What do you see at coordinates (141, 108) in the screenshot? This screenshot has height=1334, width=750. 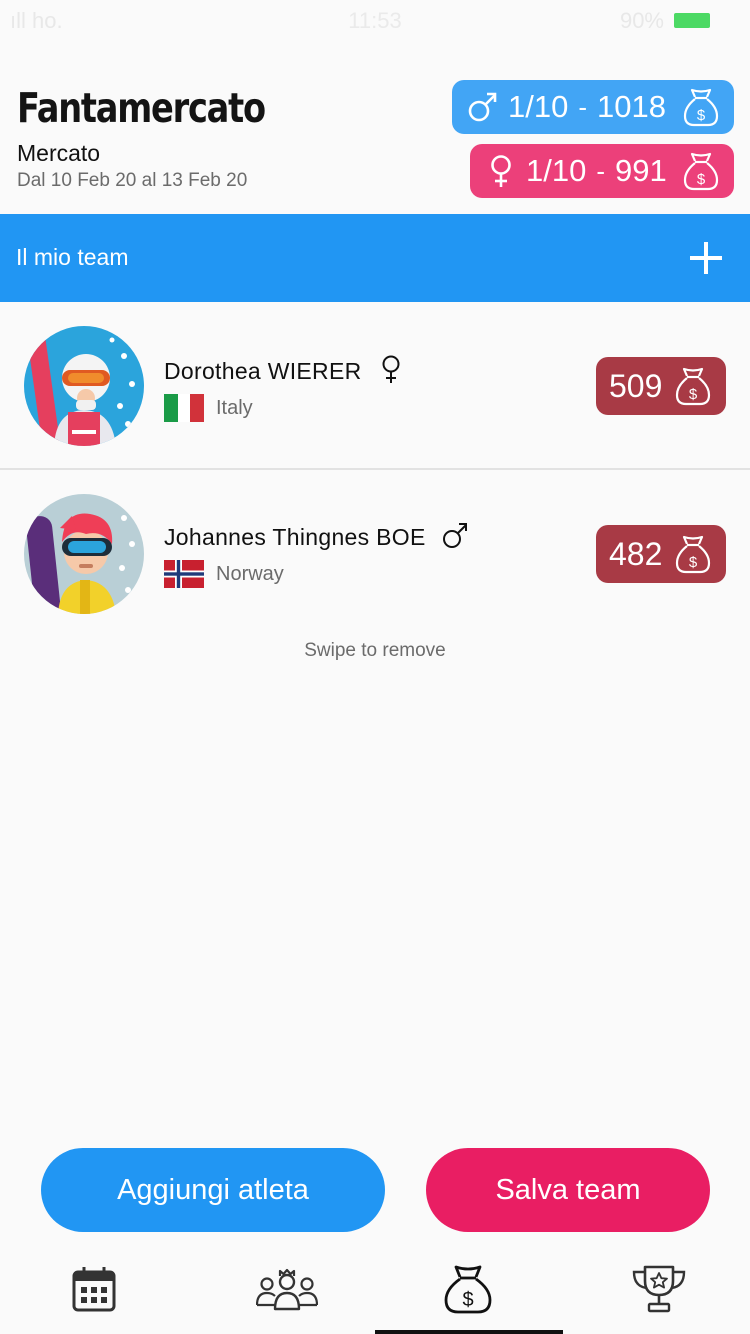 I see `page-title: Fantamercato` at bounding box center [141, 108].